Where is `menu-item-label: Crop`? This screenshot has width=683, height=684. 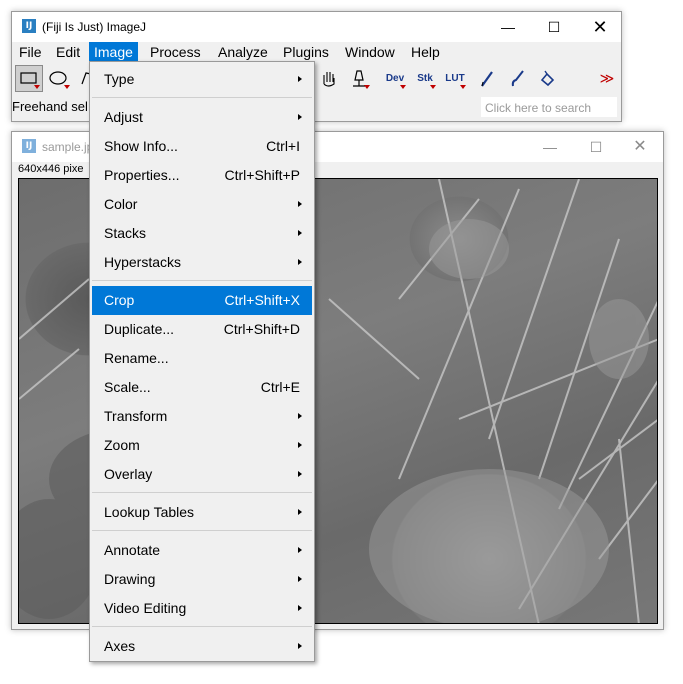 menu-item-label: Crop is located at coordinates (119, 300).